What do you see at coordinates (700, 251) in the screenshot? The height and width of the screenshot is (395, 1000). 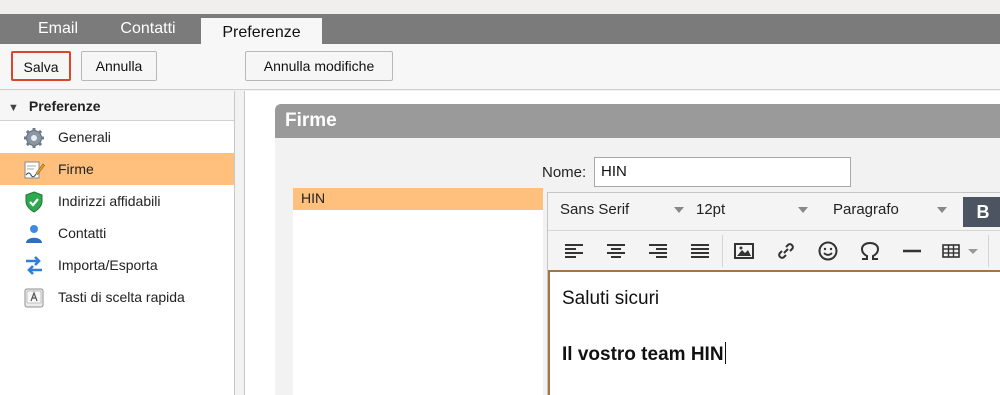 I see `align-justify-icon` at bounding box center [700, 251].